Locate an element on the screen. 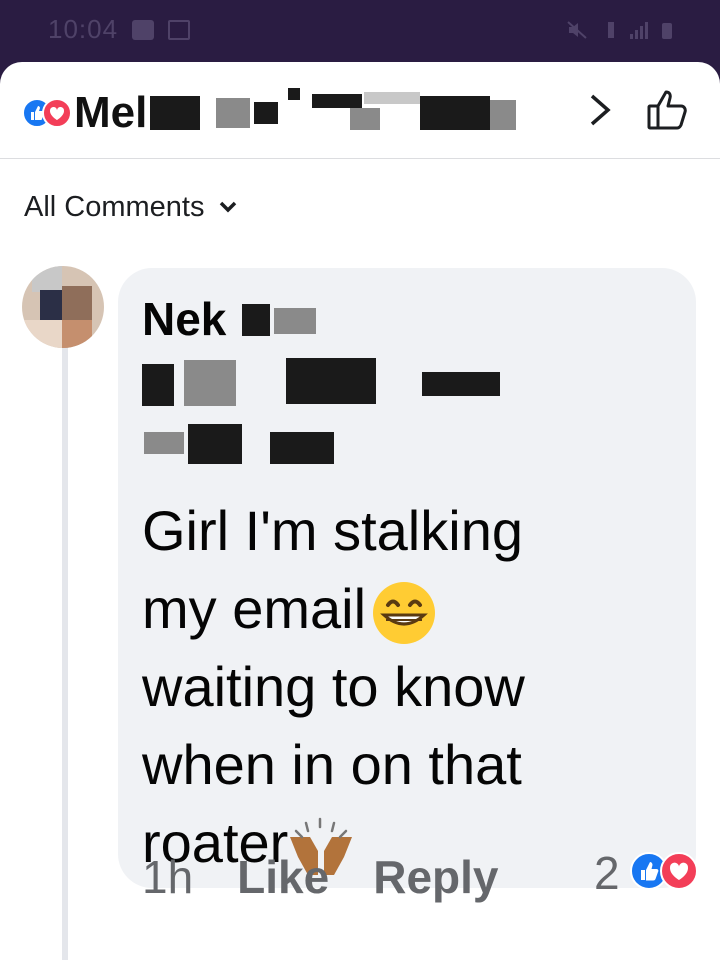 The width and height of the screenshot is (720, 960). comment-actions: 1h Like Reply is located at coordinates (320, 877).